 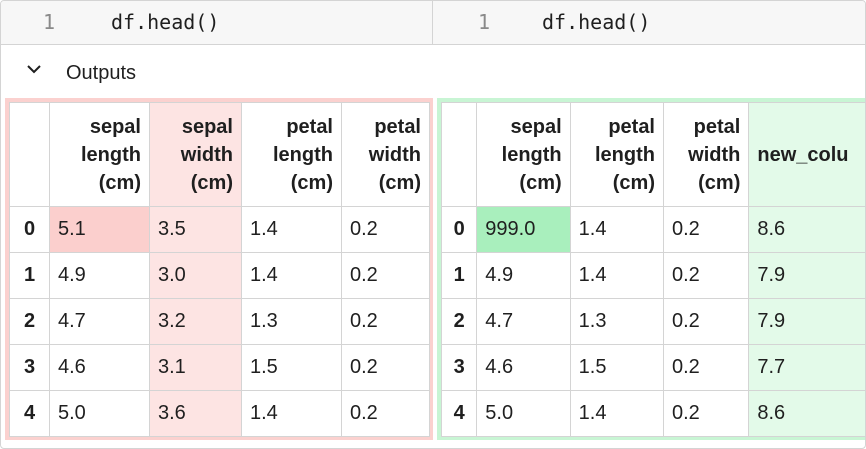 I want to click on table-row: 2 4.7 1.3 0.2 7.9, so click(x=652, y=321).